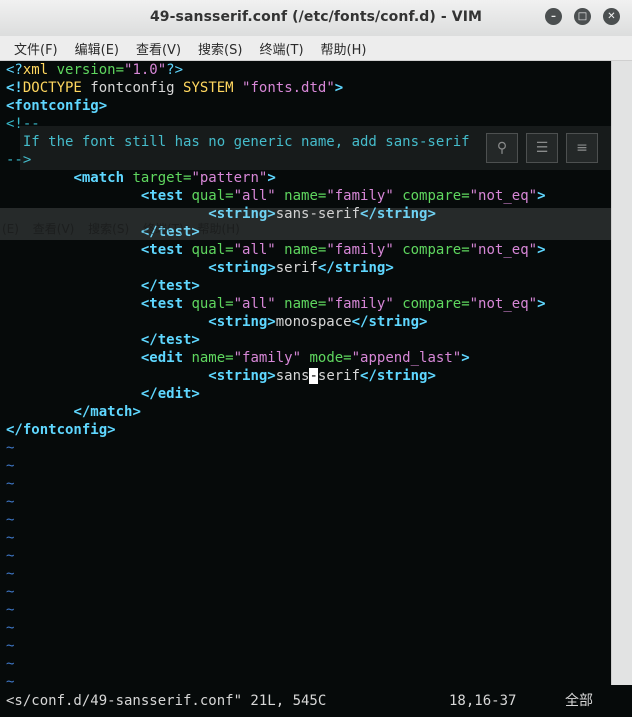 This screenshot has width=632, height=717. What do you see at coordinates (316, 48) in the screenshot?
I see `menu-bar: 文件(F) 编辑(E) 查看(V) 搜索(S) 终端(T) 帮助(H)` at bounding box center [316, 48].